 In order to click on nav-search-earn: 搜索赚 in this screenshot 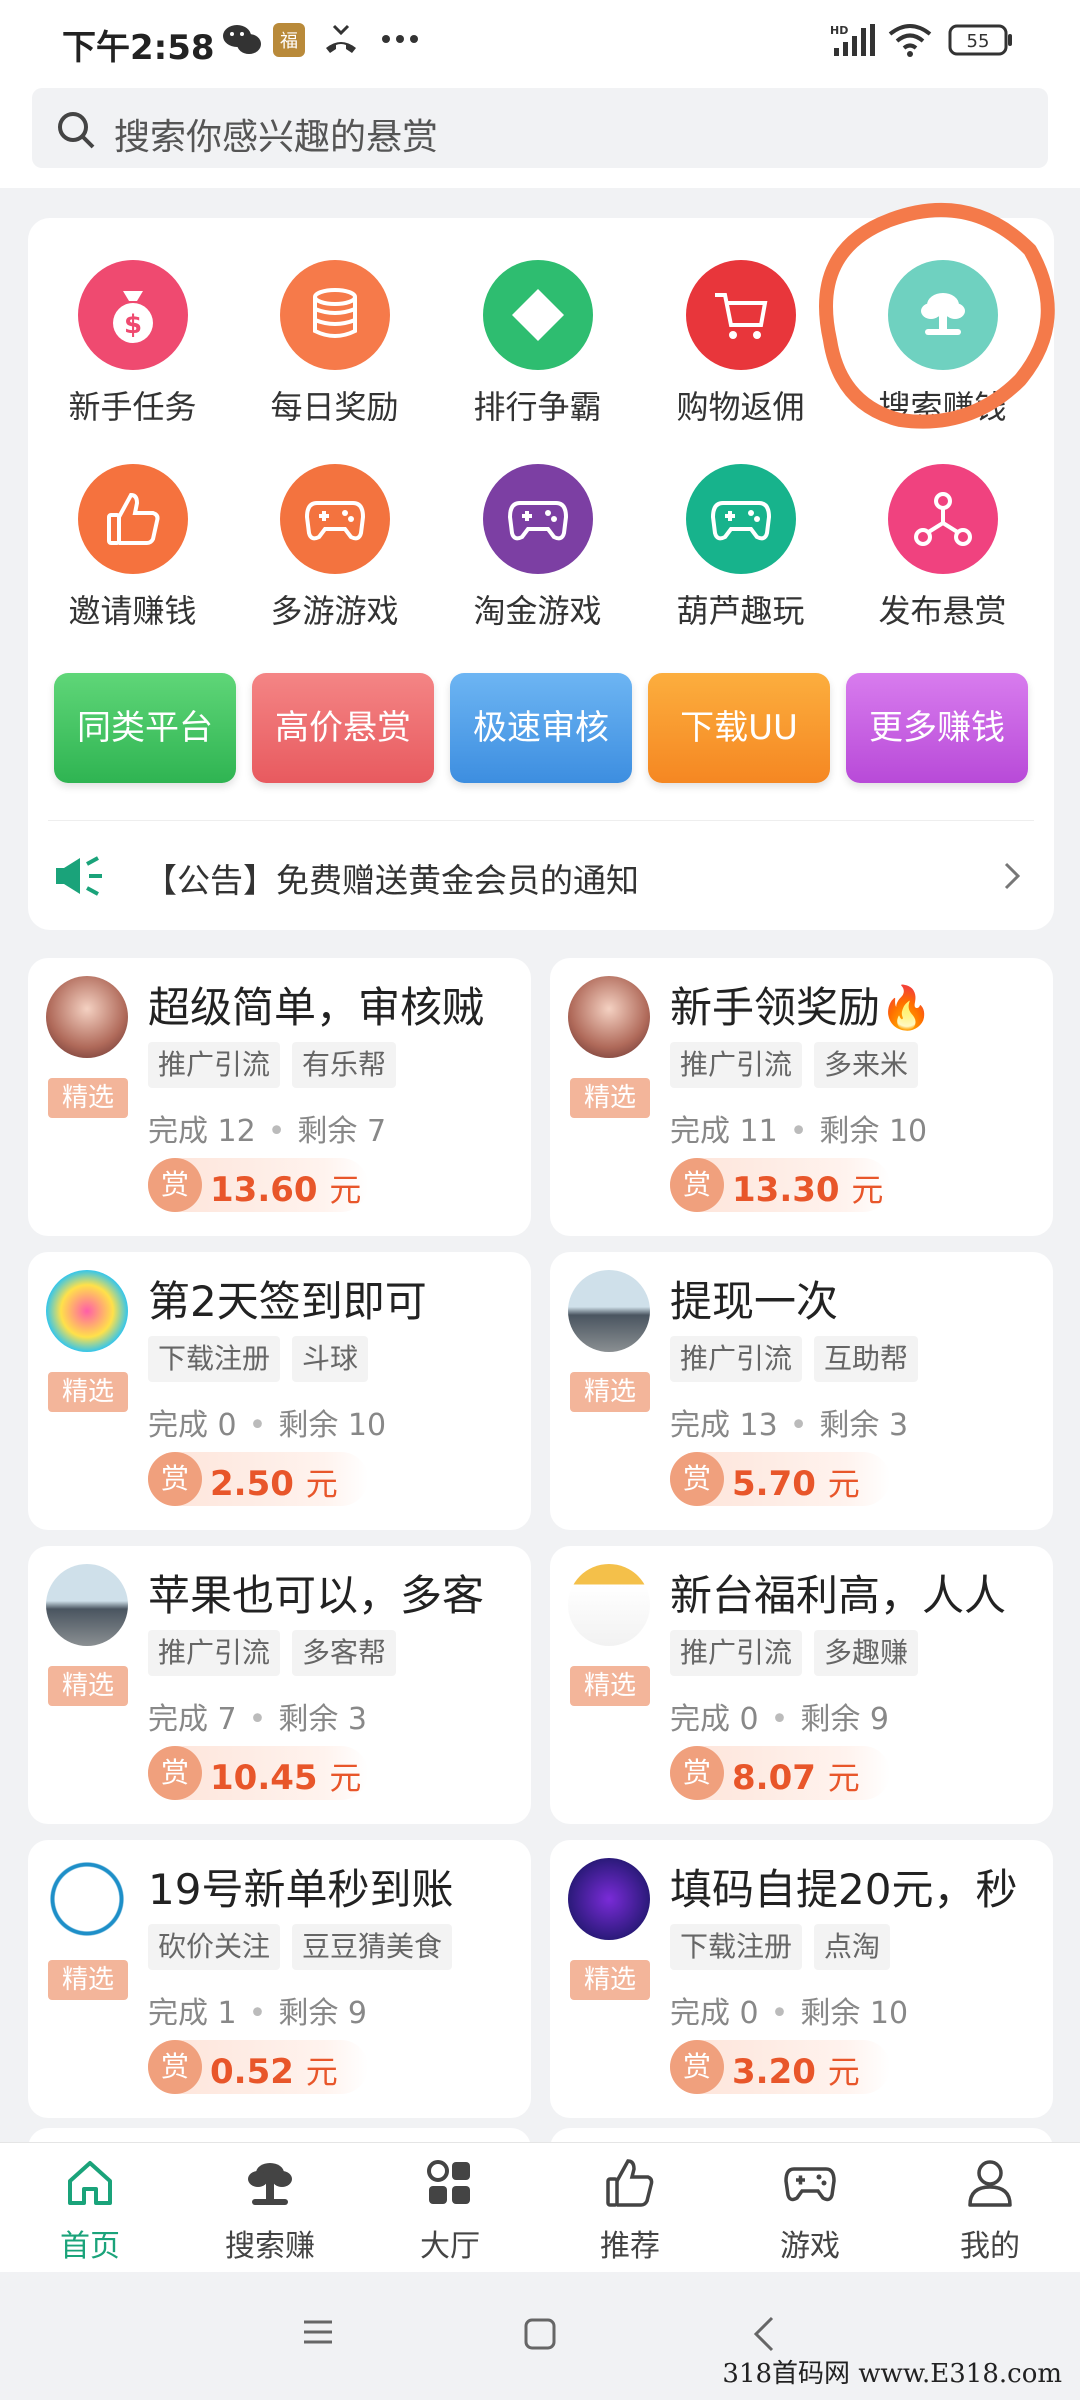, I will do `click(270, 2211)`.